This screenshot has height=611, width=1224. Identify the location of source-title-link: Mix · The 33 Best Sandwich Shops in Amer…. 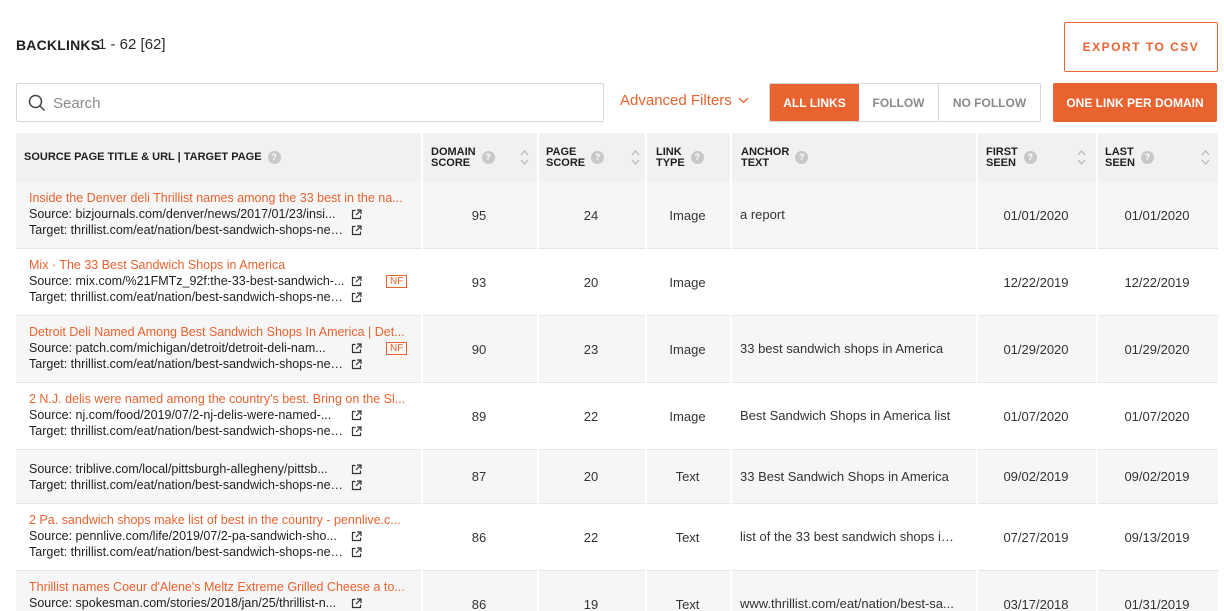
(219, 265).